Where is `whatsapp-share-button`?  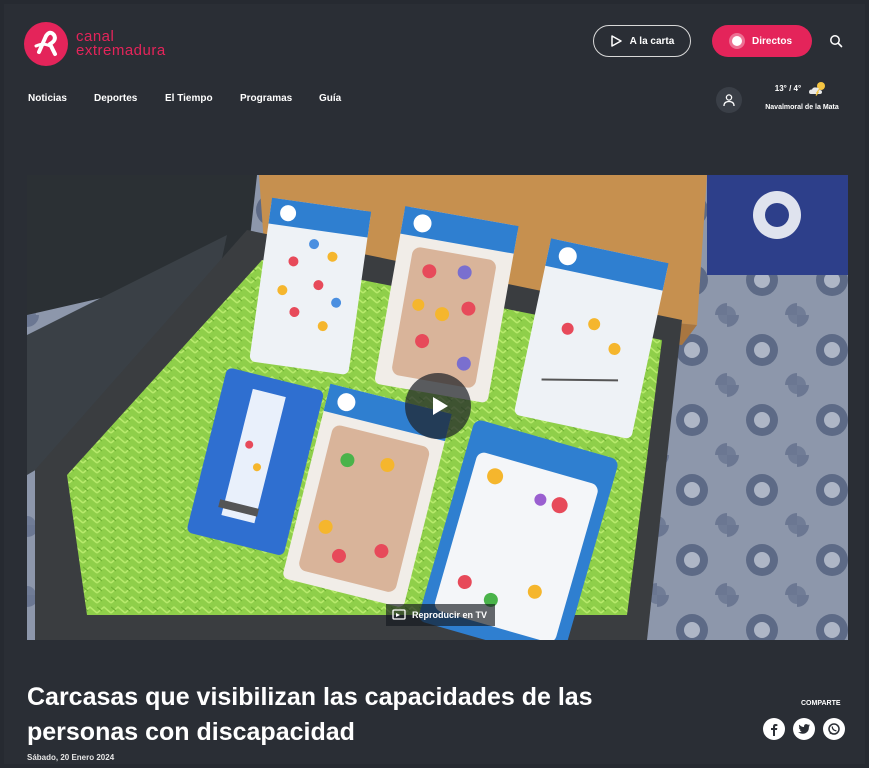 whatsapp-share-button is located at coordinates (834, 729).